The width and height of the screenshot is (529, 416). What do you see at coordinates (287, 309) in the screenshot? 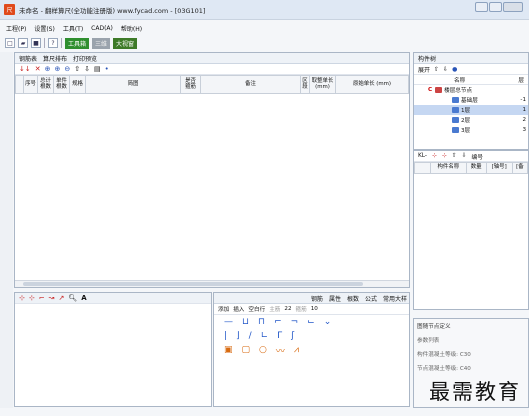
I see `main-rebar-size: 22` at bounding box center [287, 309].